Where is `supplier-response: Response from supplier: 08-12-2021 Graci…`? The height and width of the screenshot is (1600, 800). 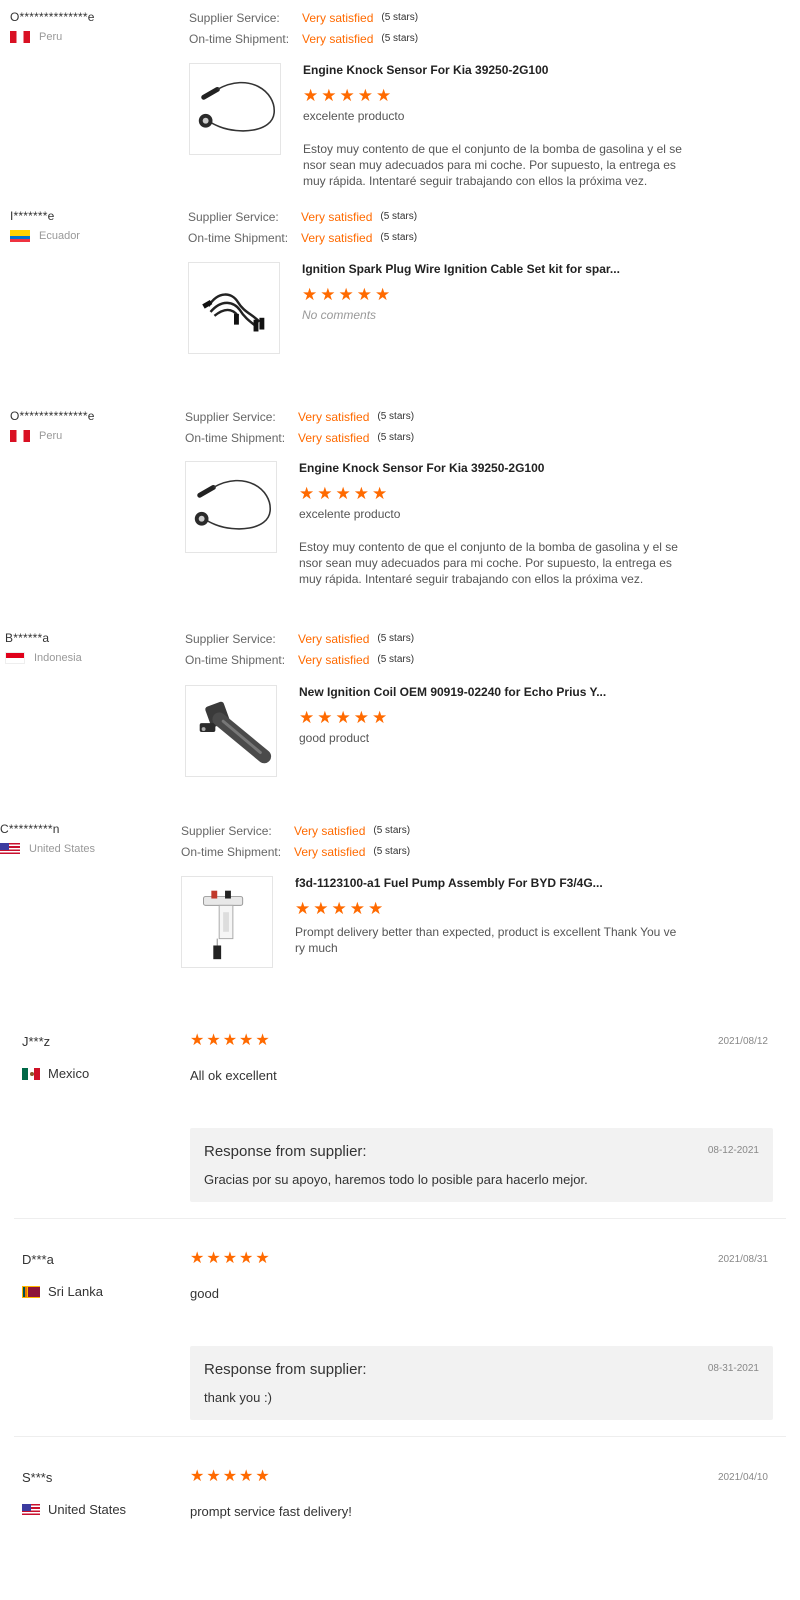
supplier-response: Response from supplier: 08-12-2021 Graci… is located at coordinates (481, 1165).